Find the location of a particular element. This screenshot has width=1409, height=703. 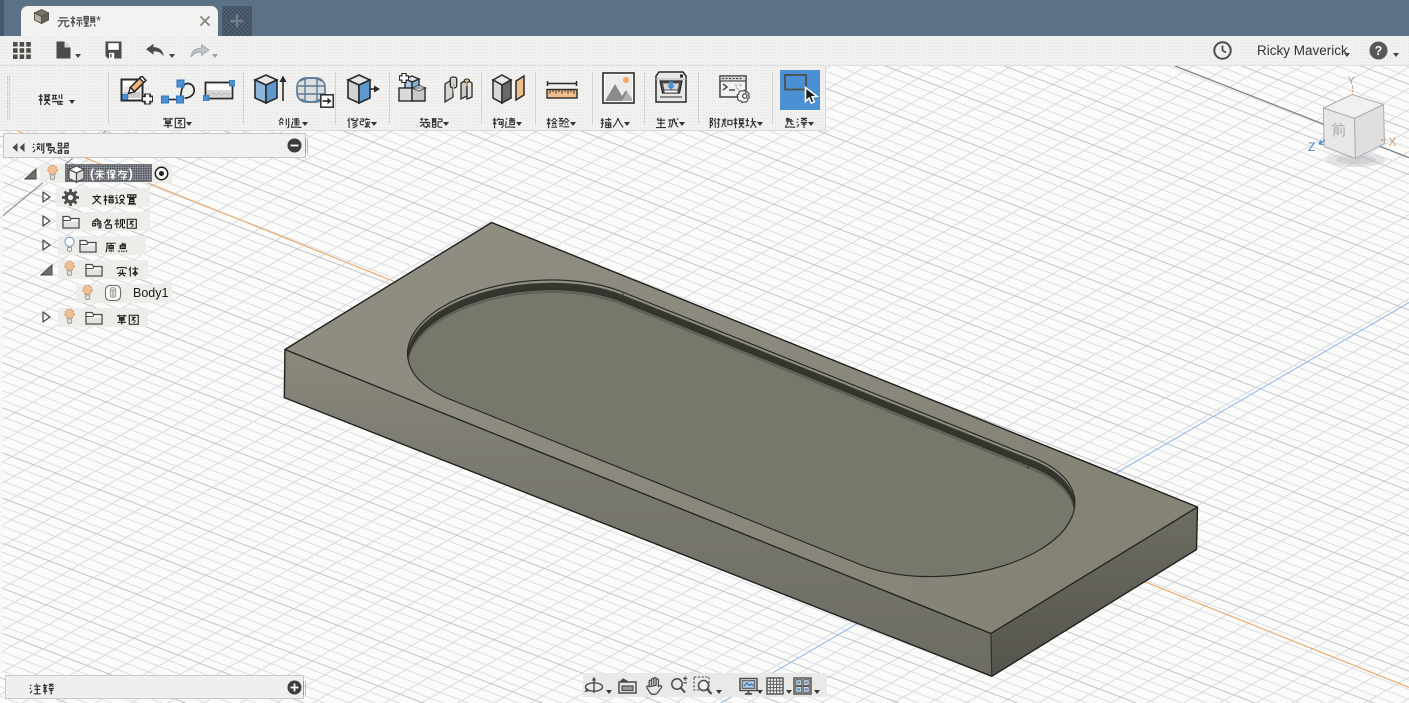

svg-text: X is located at coordinates (1393, 142).